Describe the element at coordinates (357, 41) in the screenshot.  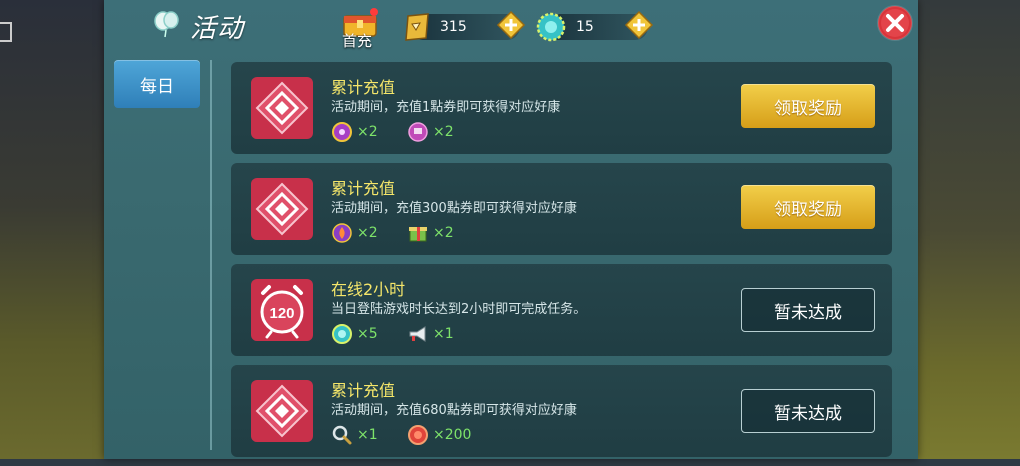
I see `first-pay-label: 首充` at that location.